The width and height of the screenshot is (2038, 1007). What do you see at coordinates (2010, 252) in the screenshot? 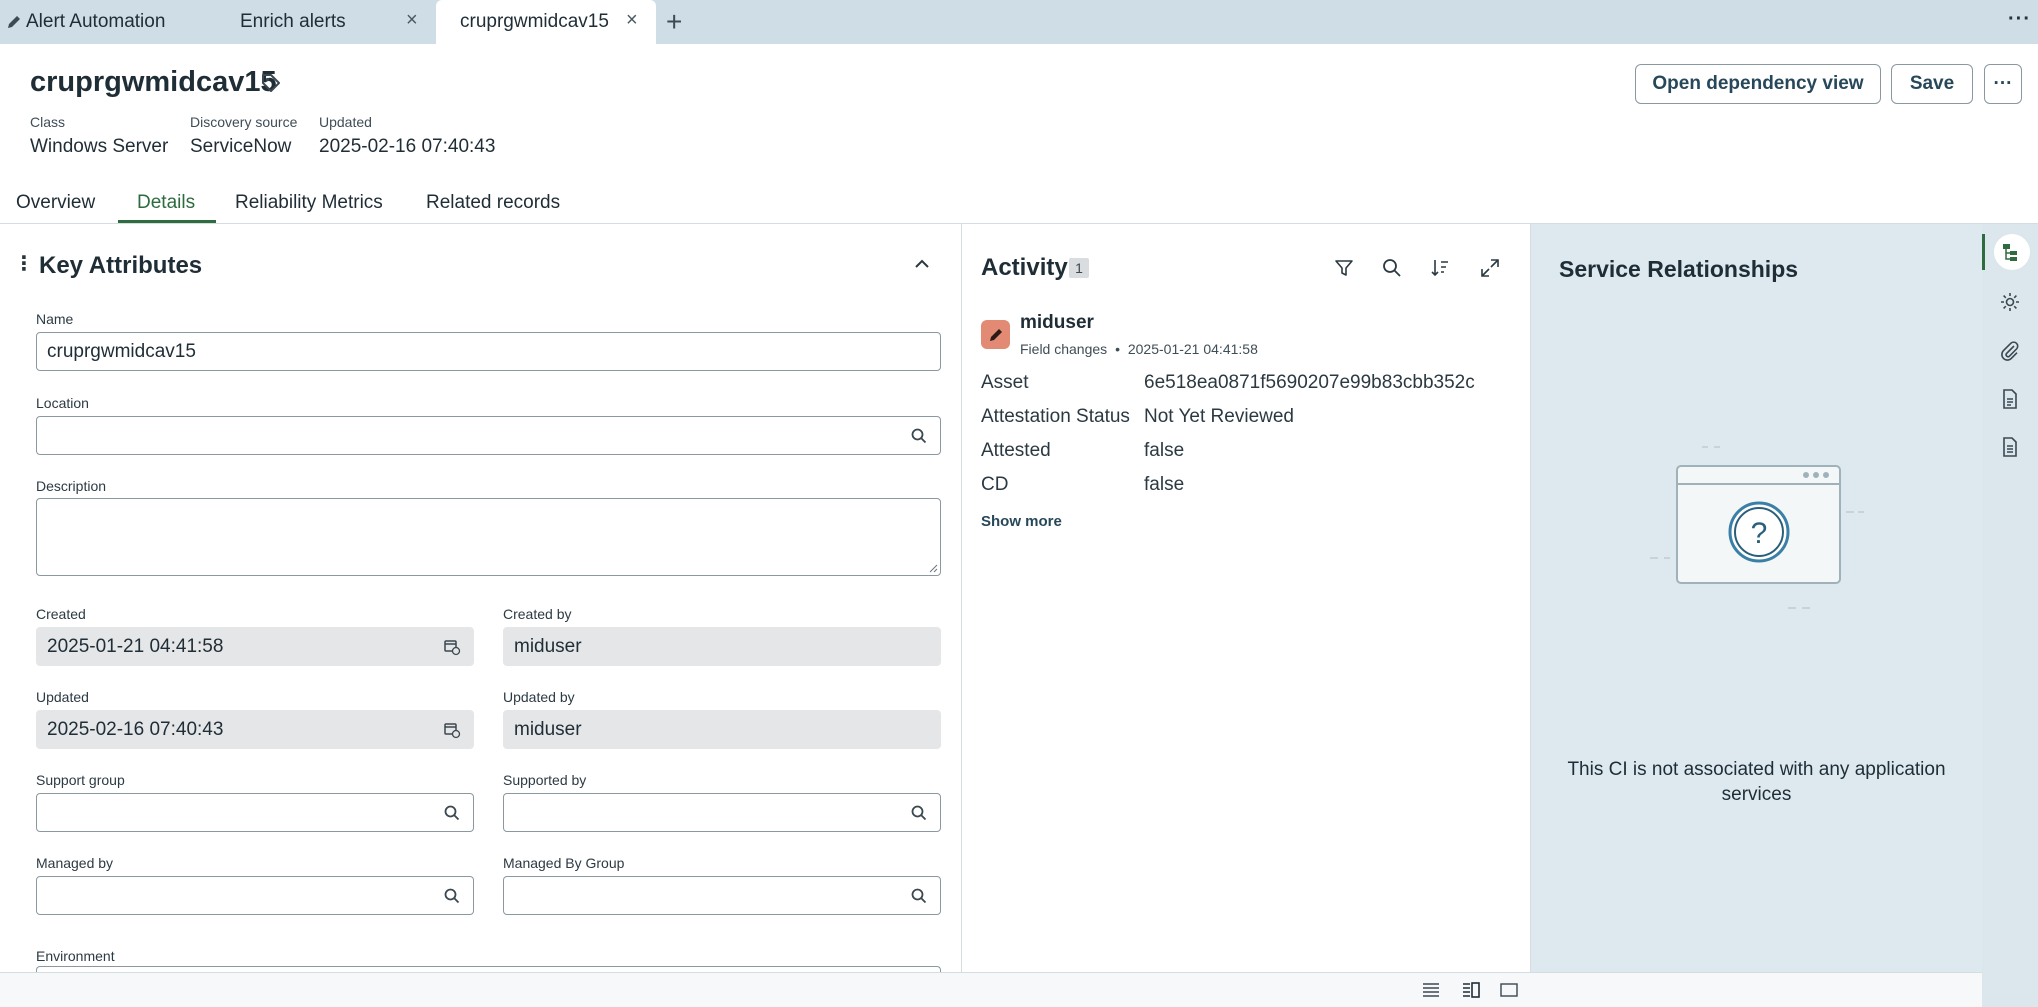
I see `hierarchy-icon` at bounding box center [2010, 252].